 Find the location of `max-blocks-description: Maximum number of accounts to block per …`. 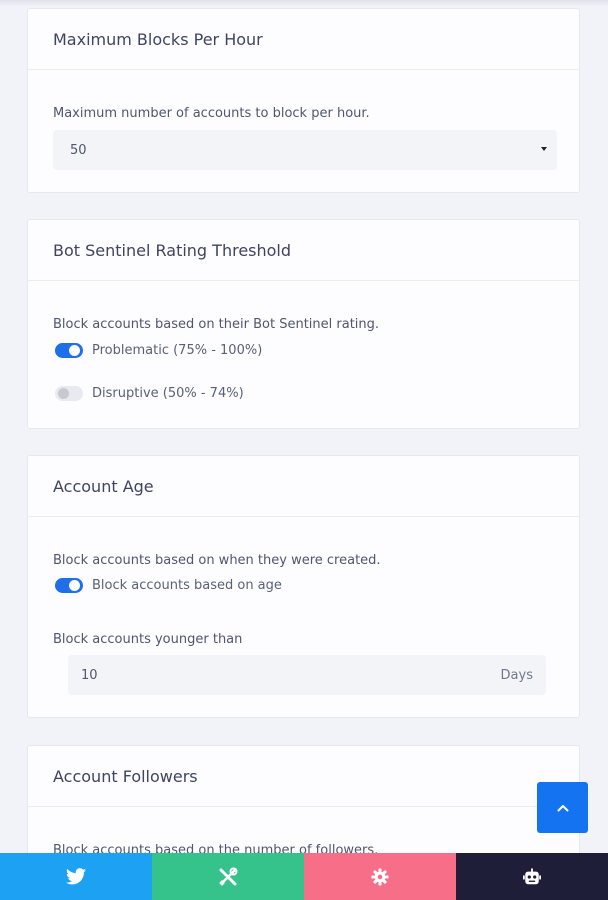

max-blocks-description: Maximum number of accounts to block per … is located at coordinates (211, 113).